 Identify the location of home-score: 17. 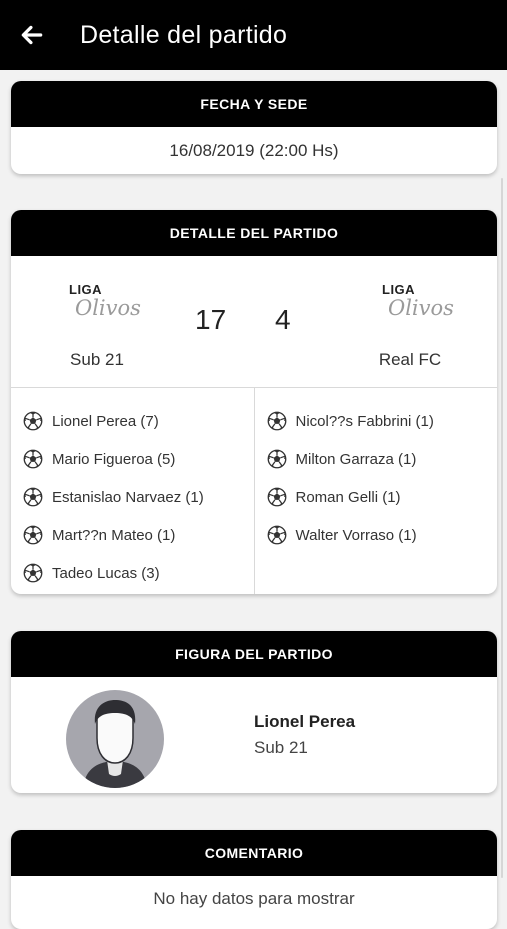
(211, 319).